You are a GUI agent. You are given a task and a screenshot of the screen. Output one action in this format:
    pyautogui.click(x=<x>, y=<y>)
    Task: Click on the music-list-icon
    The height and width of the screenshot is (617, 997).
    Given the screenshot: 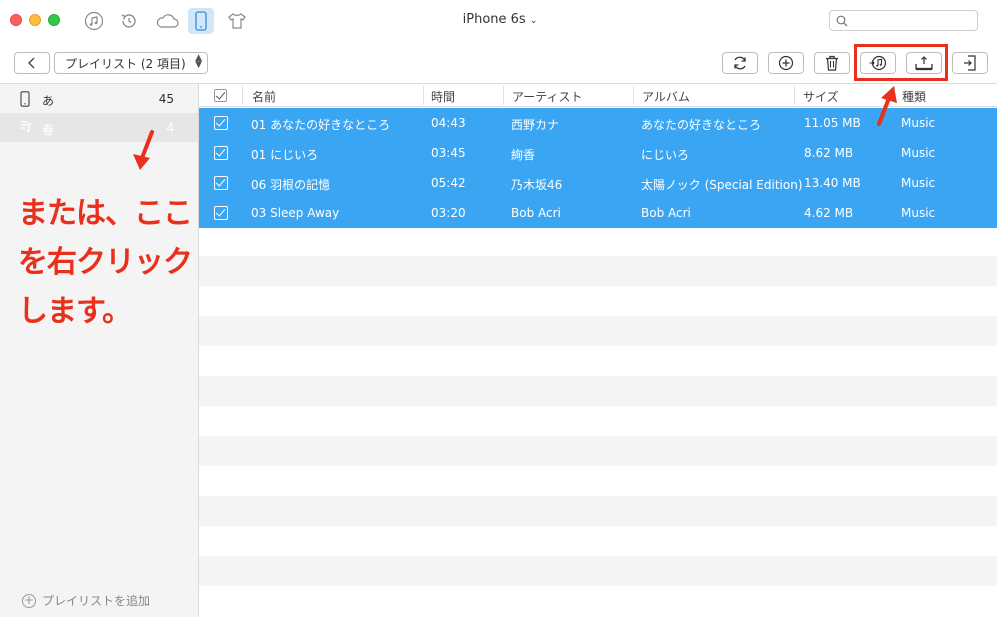 What is the action you would take?
    pyautogui.click(x=27, y=127)
    